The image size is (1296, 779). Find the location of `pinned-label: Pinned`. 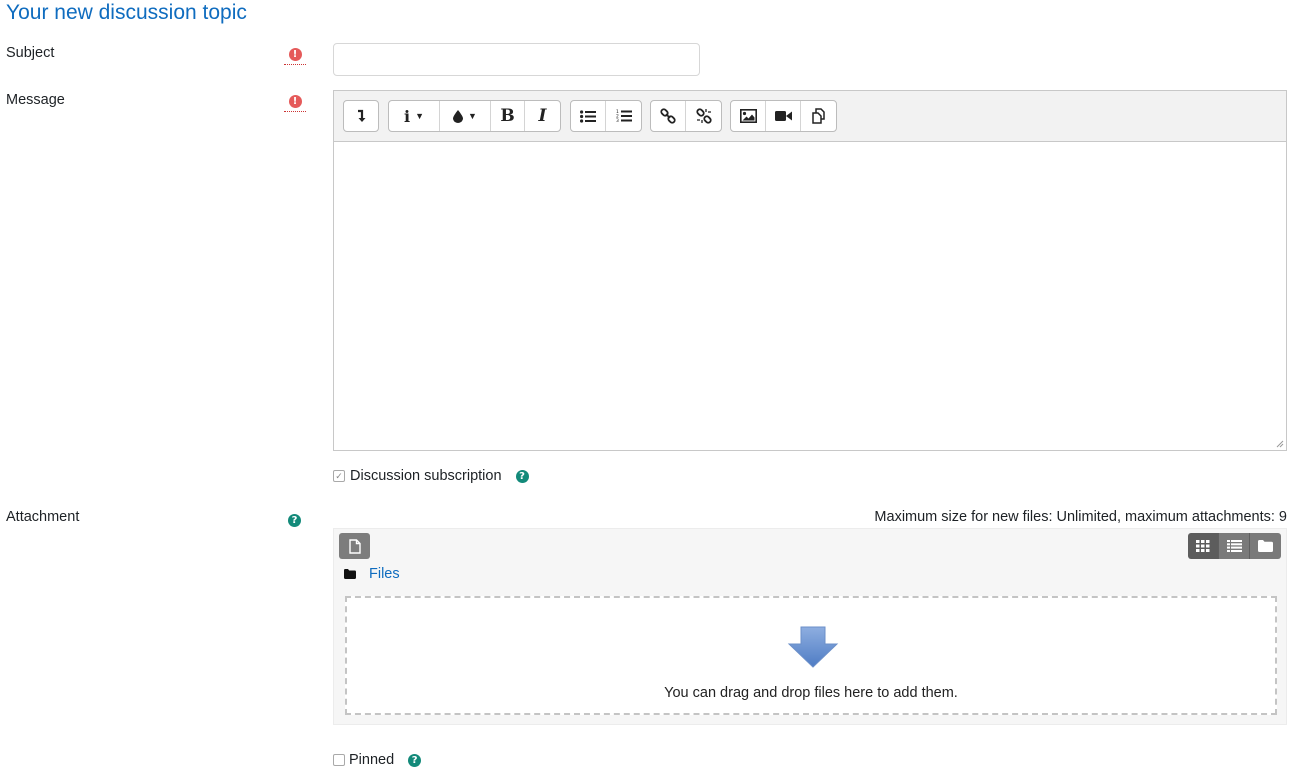

pinned-label: Pinned is located at coordinates (372, 760).